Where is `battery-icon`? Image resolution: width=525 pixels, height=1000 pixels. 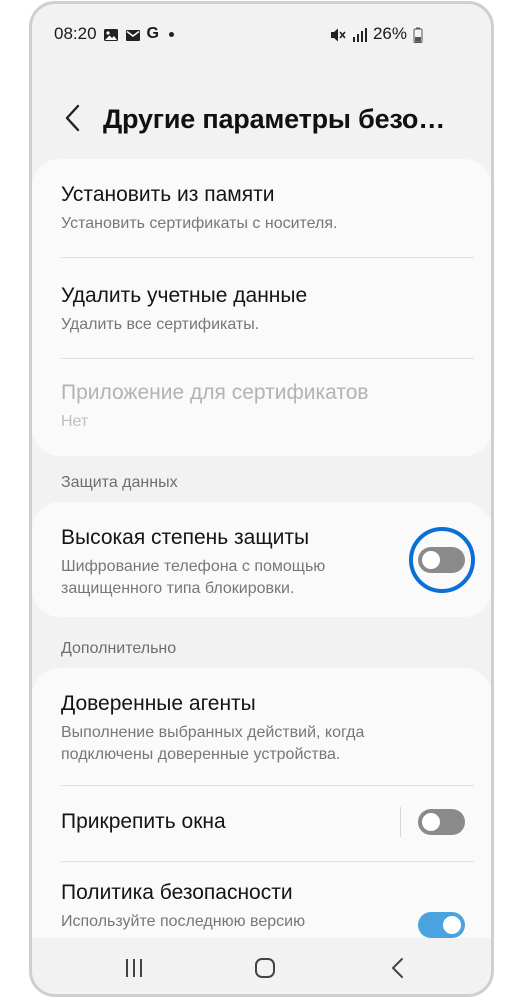 battery-icon is located at coordinates (421, 35).